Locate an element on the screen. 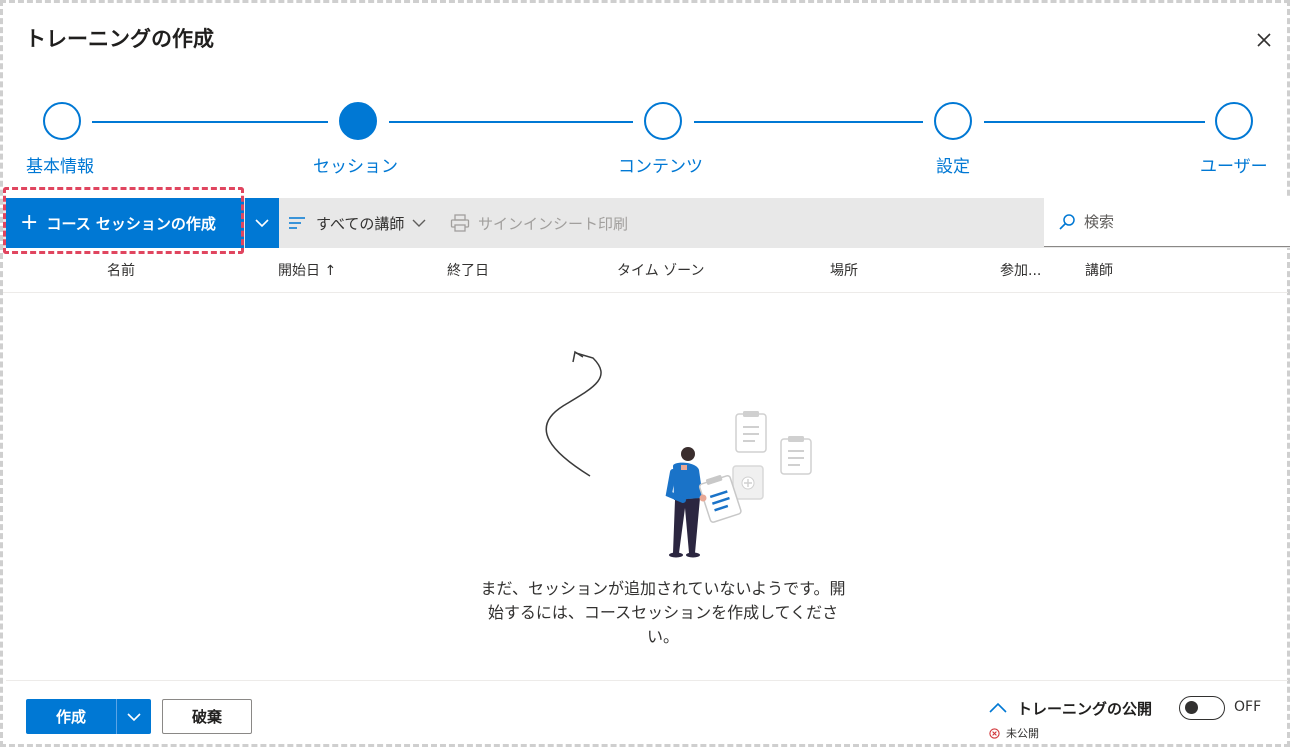 The image size is (1290, 747). step-users-label: ユーザー is located at coordinates (1234, 164).